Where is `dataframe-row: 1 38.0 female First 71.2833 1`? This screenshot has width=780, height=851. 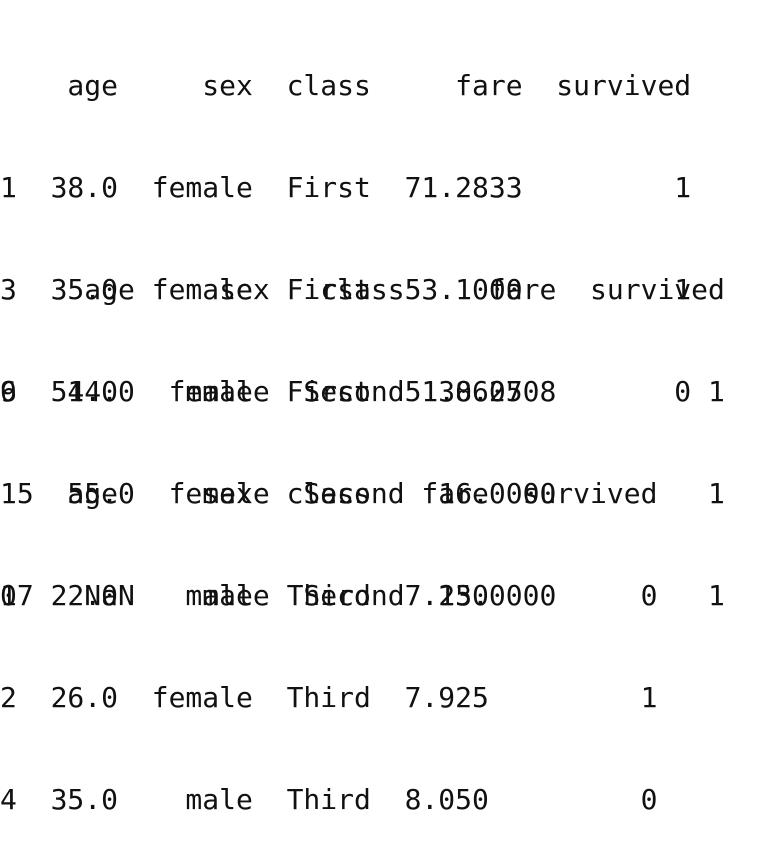
dataframe-row: 1 38.0 female First 71.2833 1 is located at coordinates (346, 187).